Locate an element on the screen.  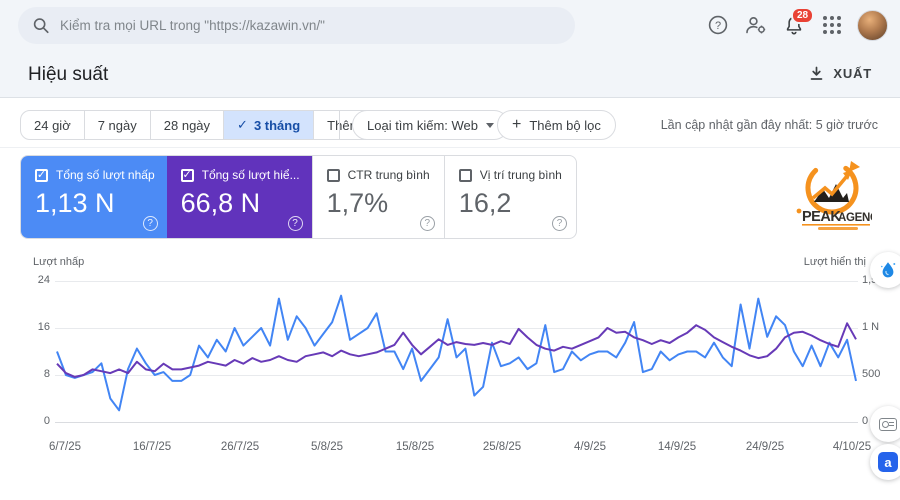
range-24h: 24 giờ is located at coordinates (53, 125).